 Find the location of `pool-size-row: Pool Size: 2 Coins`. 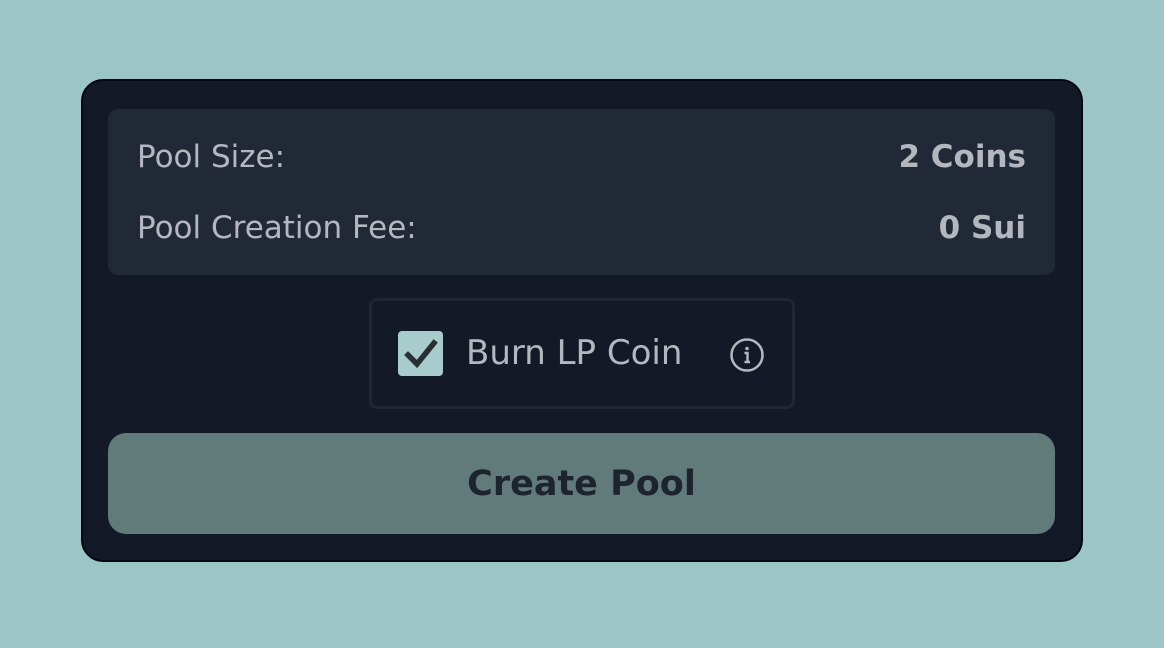

pool-size-row: Pool Size: 2 Coins is located at coordinates (581, 157).